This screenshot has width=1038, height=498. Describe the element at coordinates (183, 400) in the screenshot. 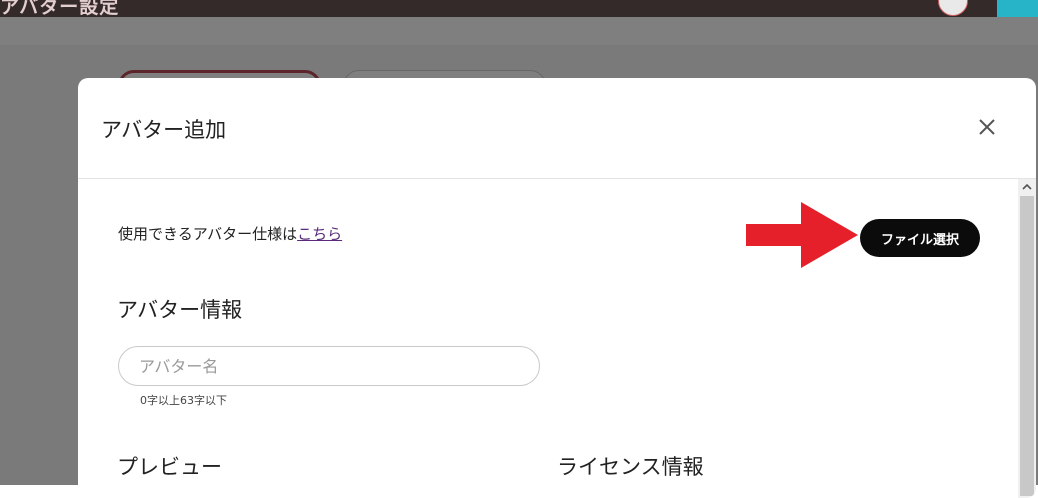

I see `avatar-name-hint: 0字以上63字以下` at that location.